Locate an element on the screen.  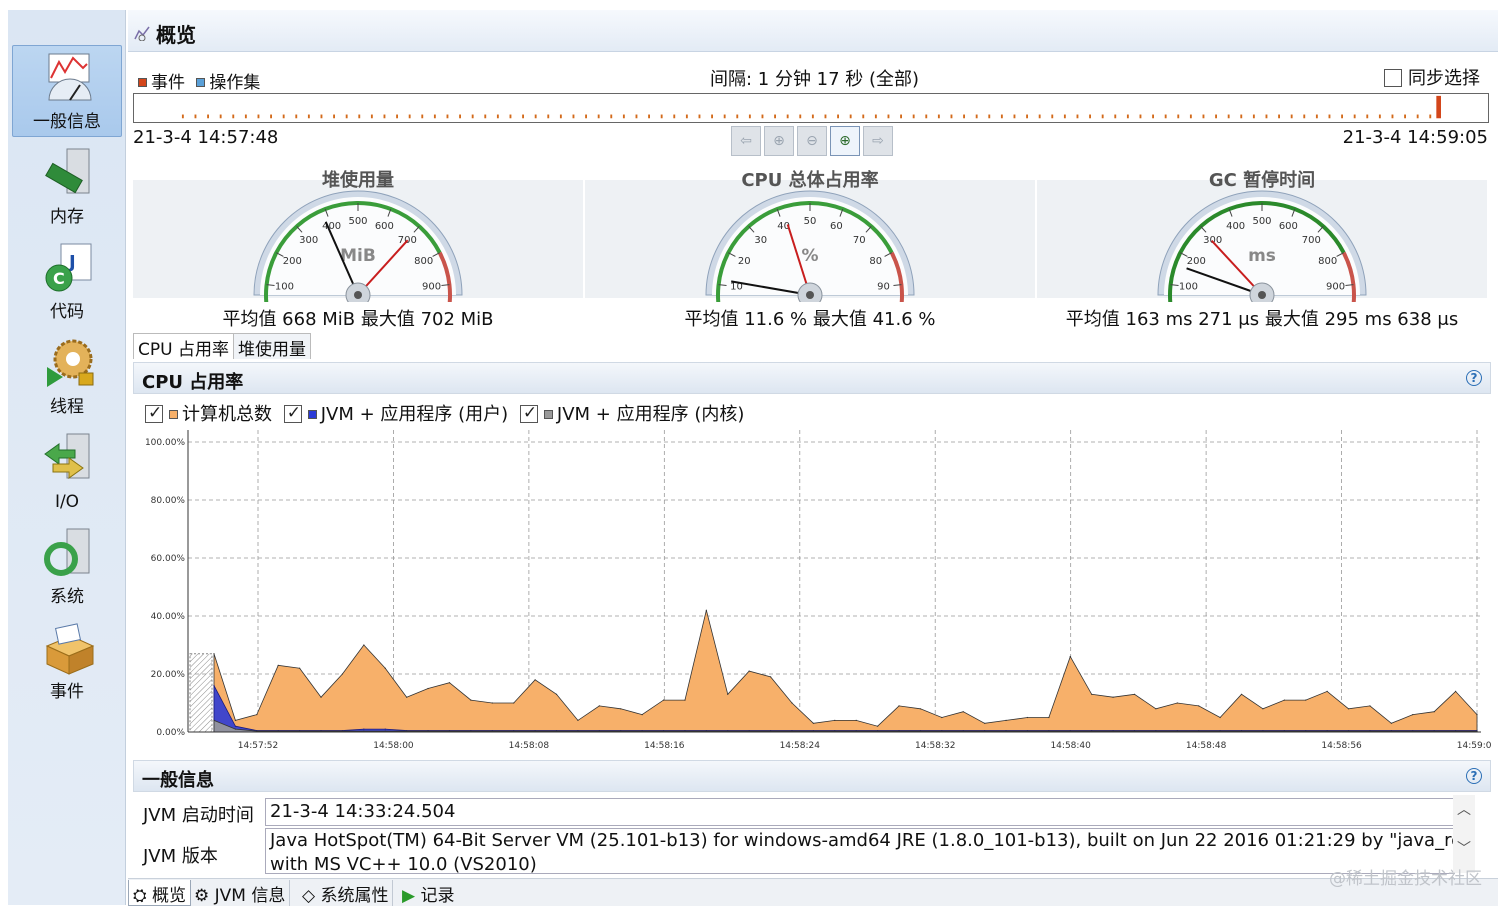
x-tick-label: 14:57:52 is located at coordinates (258, 746).